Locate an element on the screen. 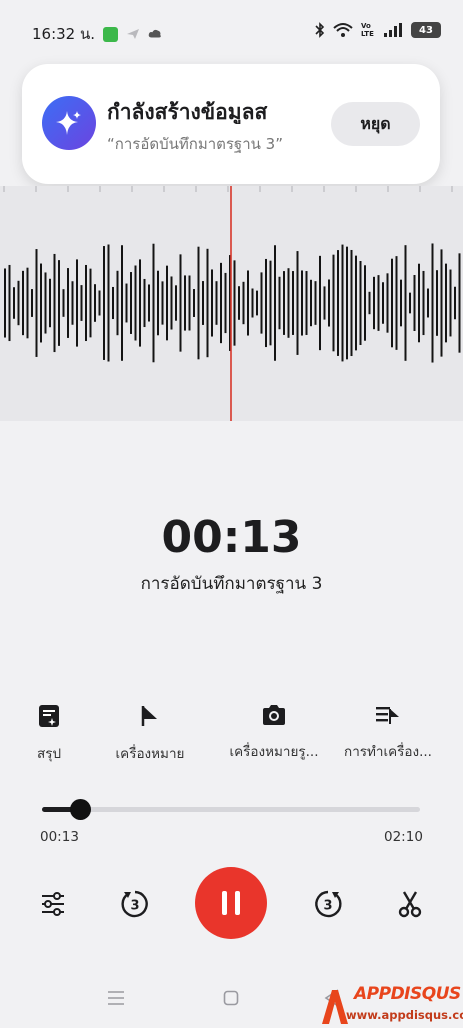 This screenshot has height=1028, width=463. summary-icon is located at coordinates (49, 716).